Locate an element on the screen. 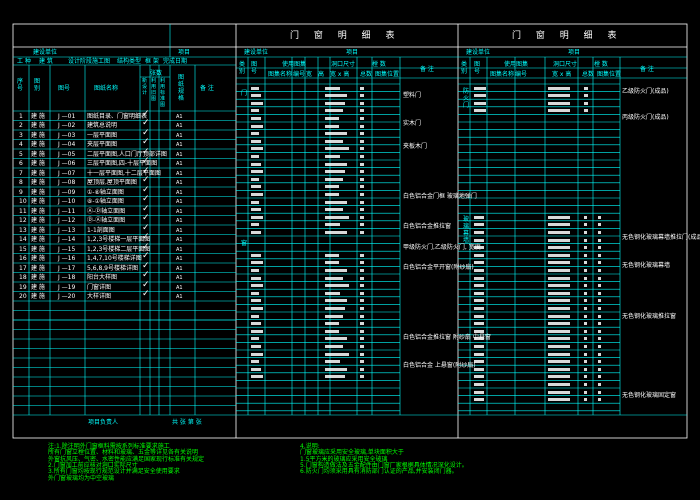  col-name-header: 图纸名称 is located at coordinates (106, 88).